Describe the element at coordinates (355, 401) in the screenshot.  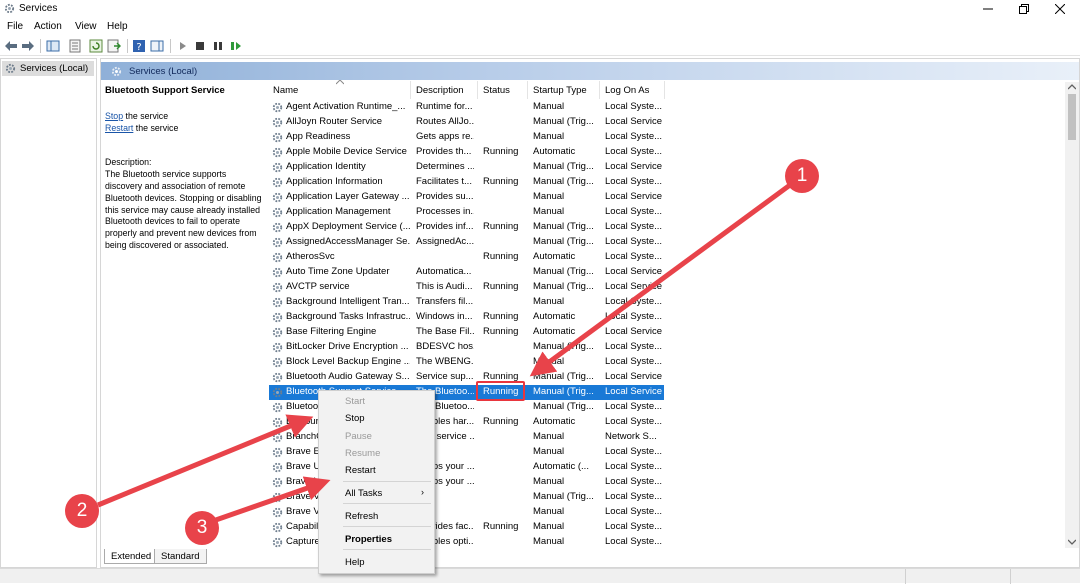
I see `menu-item-start: Start` at that location.